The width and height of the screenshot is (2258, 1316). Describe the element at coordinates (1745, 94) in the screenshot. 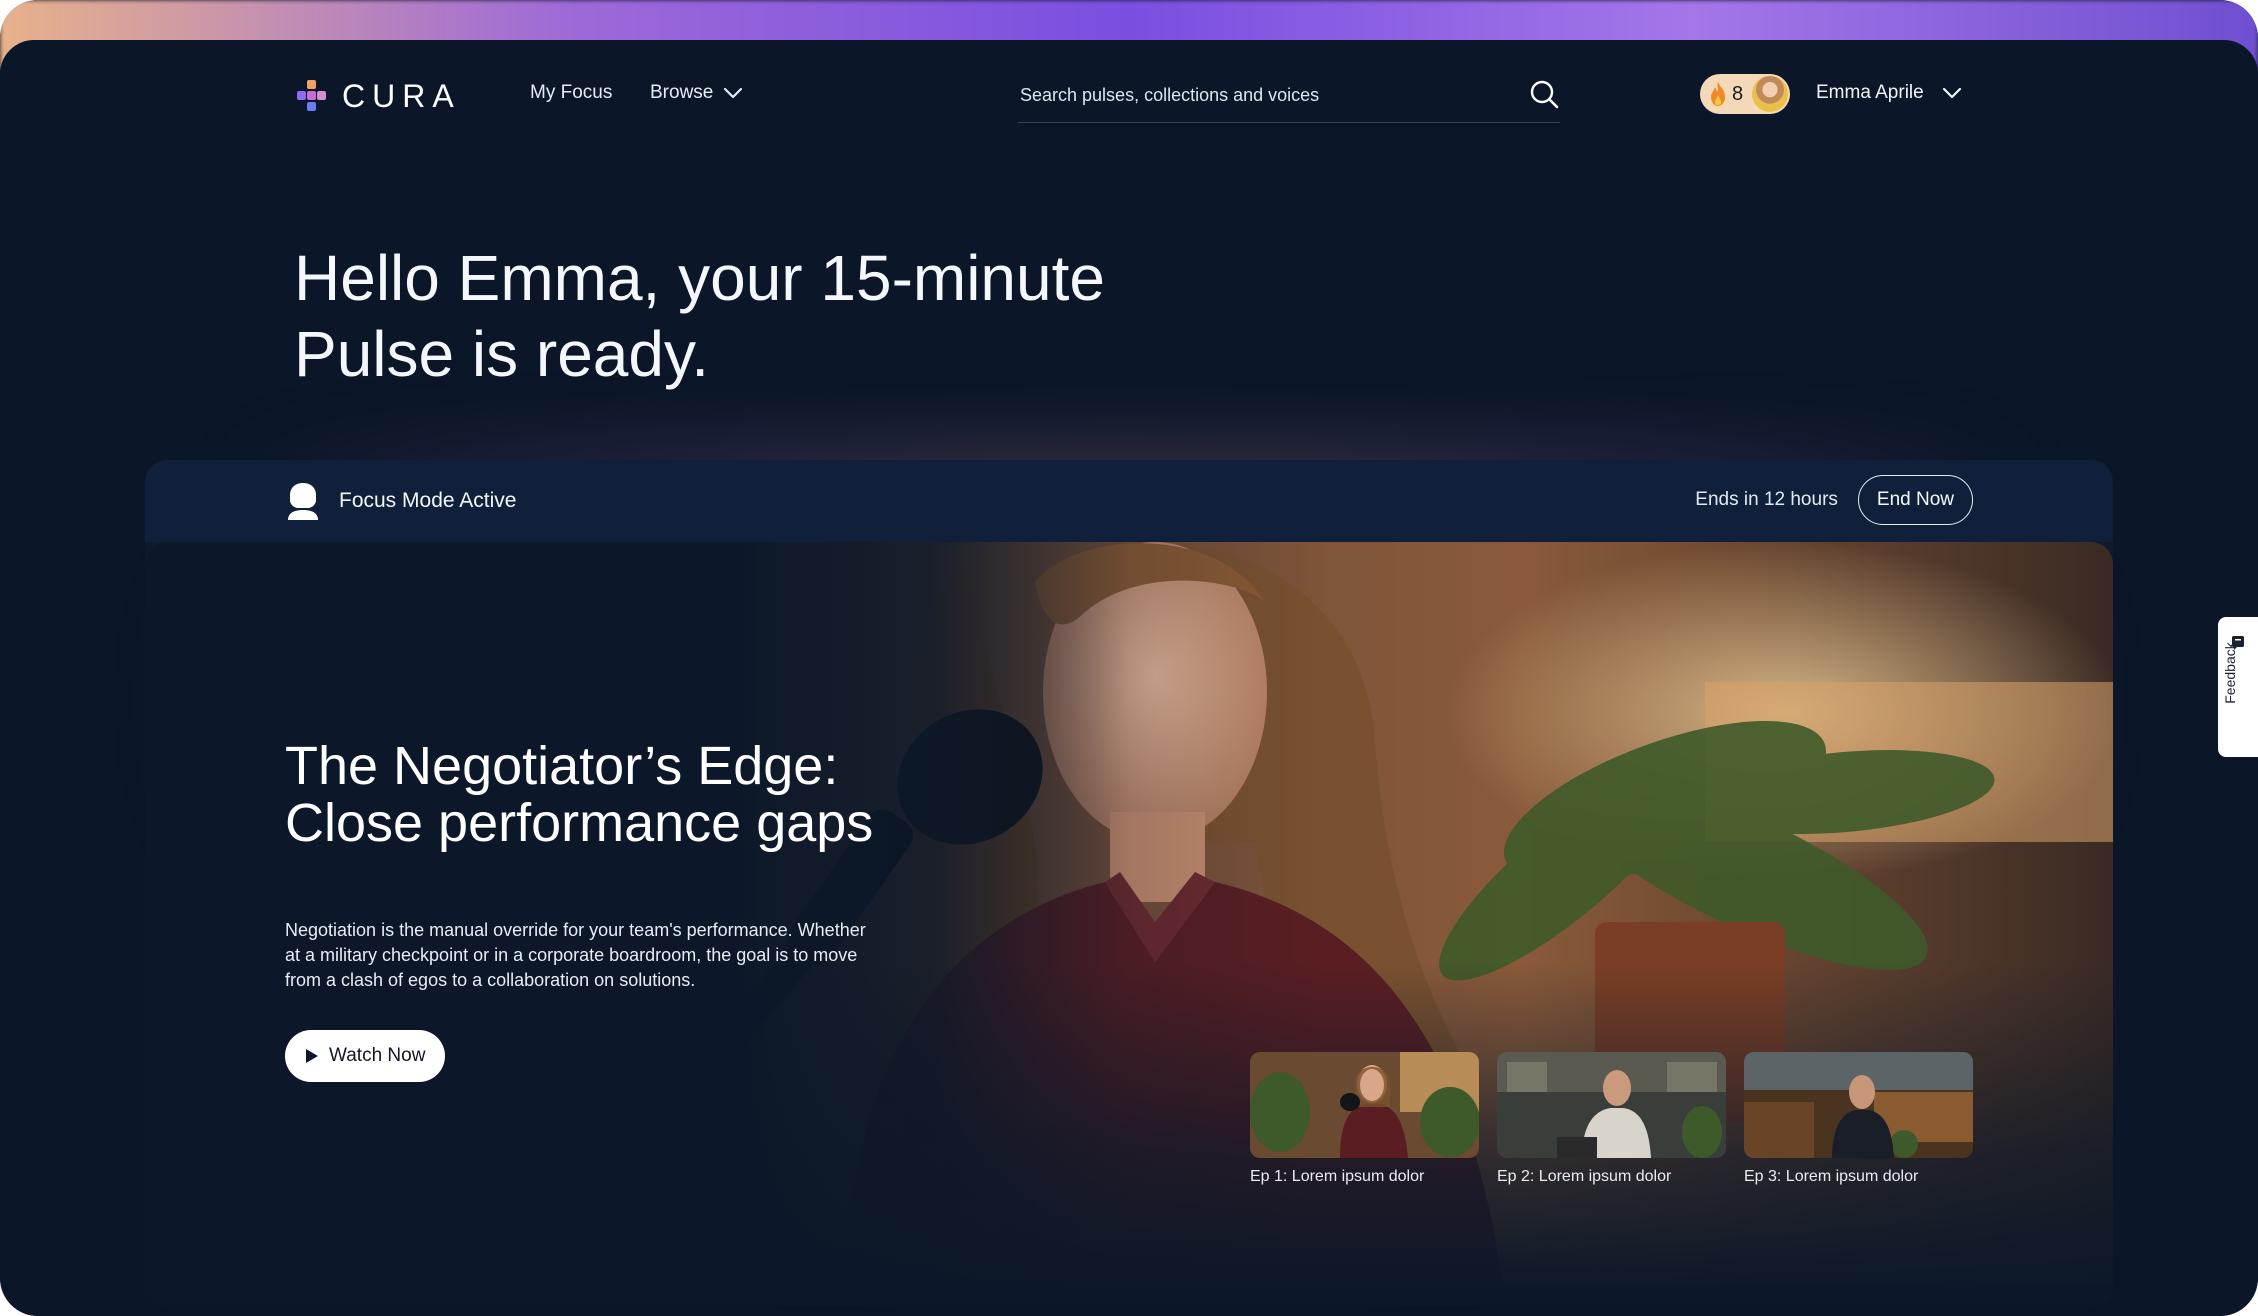

I see `streak-badge: 8` at that location.